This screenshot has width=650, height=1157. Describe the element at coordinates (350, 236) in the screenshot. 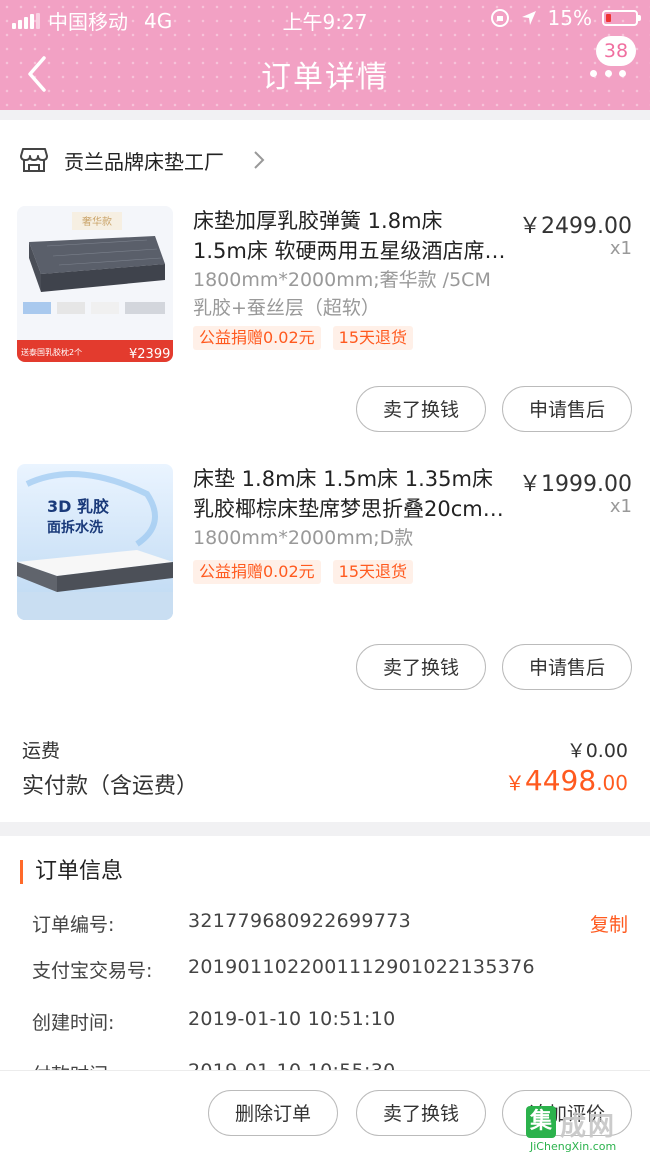

I see `product-title: 床垫加厚乳胶弹簧 1.8m床 1.5m床 软硬两用五星级酒店席梦思` at that location.